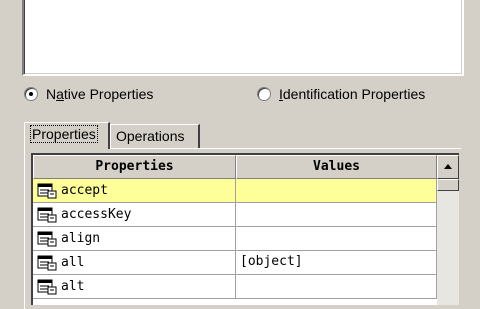 The image size is (480, 309). What do you see at coordinates (81, 238) in the screenshot?
I see `property-name: align` at bounding box center [81, 238].